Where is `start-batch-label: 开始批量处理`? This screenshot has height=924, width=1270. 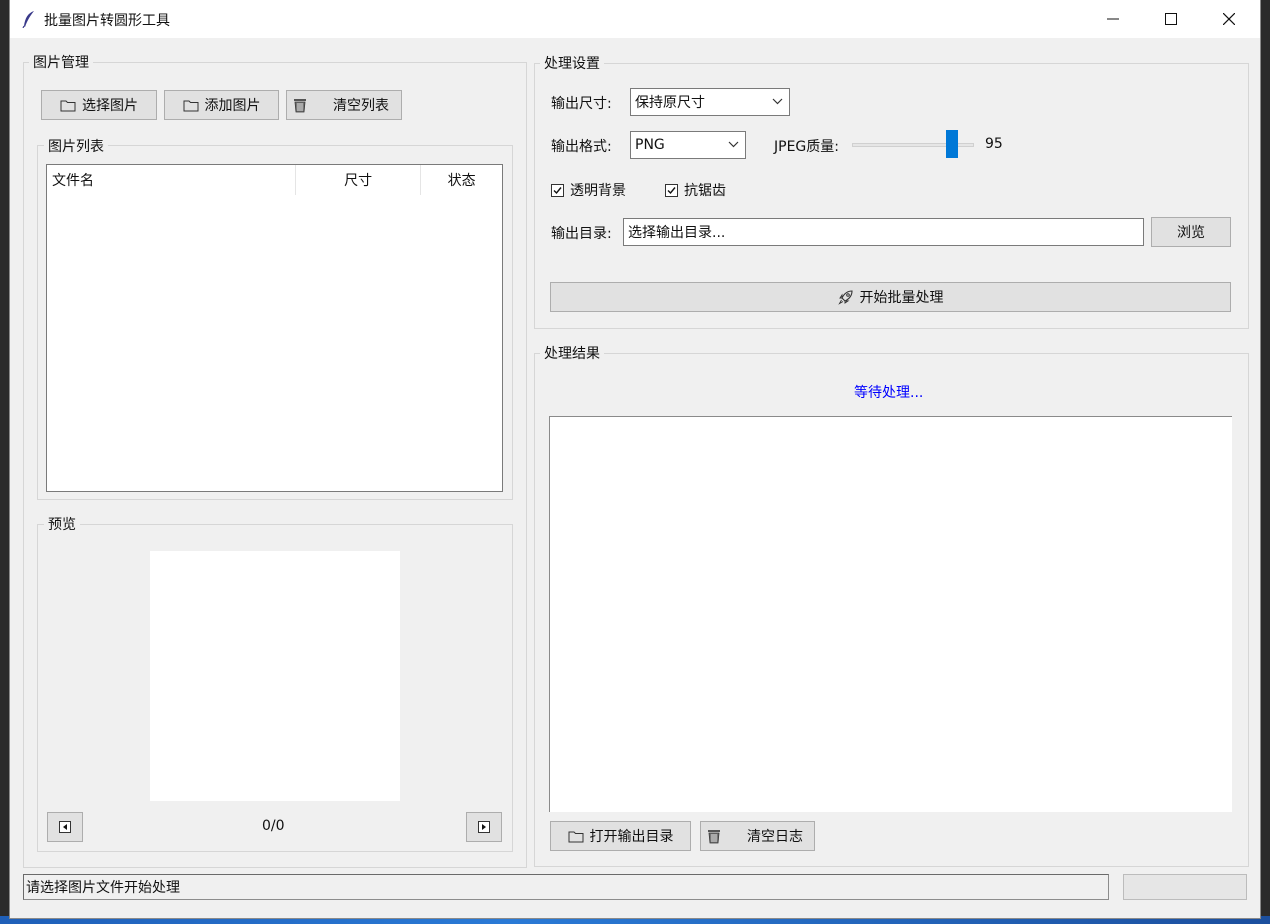
start-batch-label: 开始批量处理 is located at coordinates (901, 298).